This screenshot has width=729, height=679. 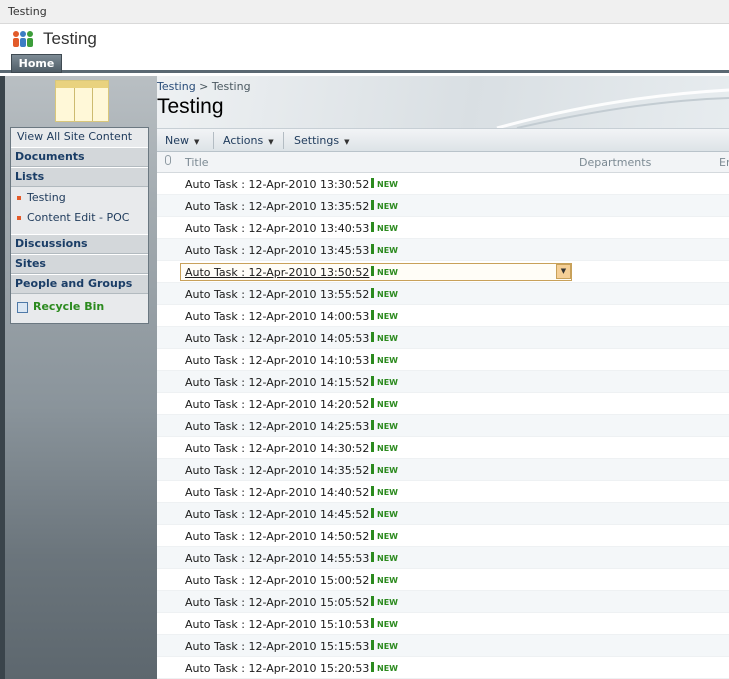 I want to click on view-all-site-content-link: View All Site Content, so click(x=85, y=136).